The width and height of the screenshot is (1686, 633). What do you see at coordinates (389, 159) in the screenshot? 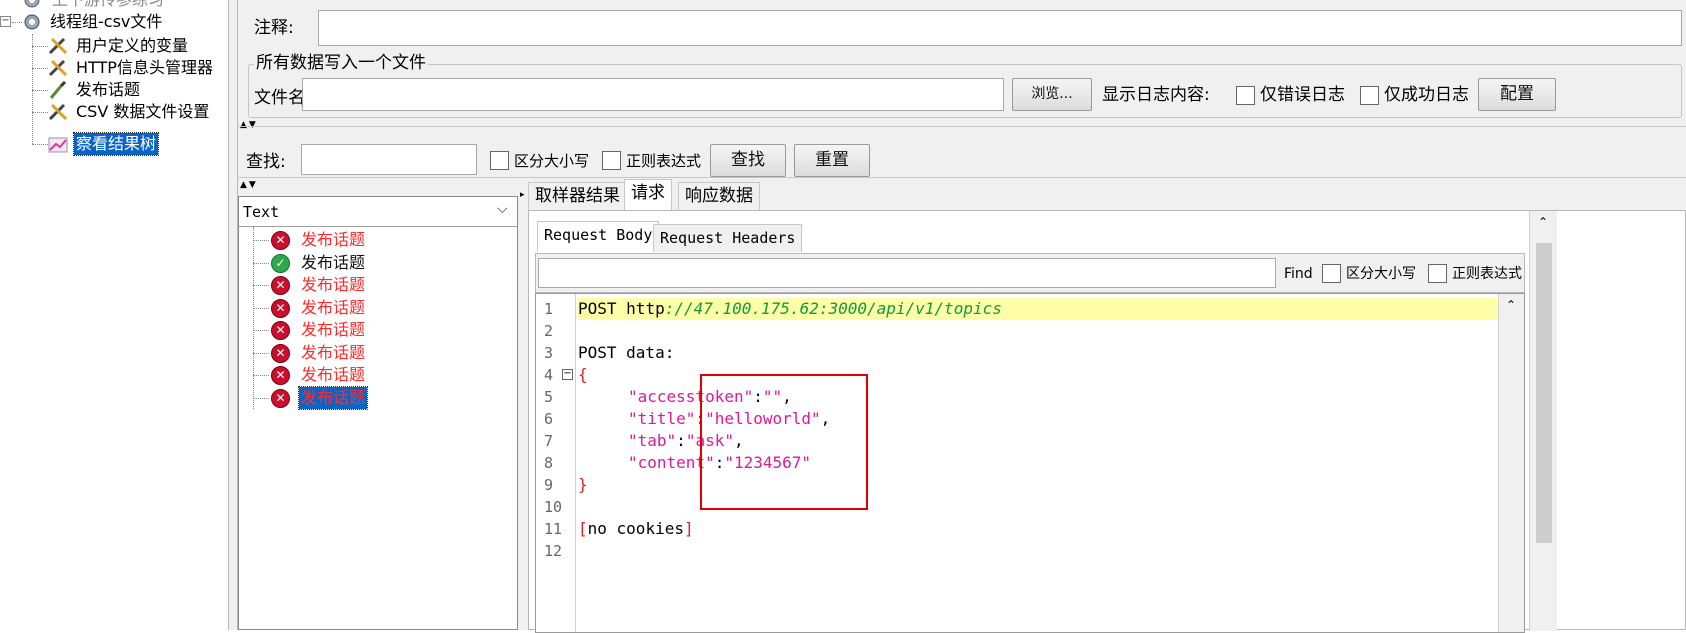
I see `search-field` at bounding box center [389, 159].